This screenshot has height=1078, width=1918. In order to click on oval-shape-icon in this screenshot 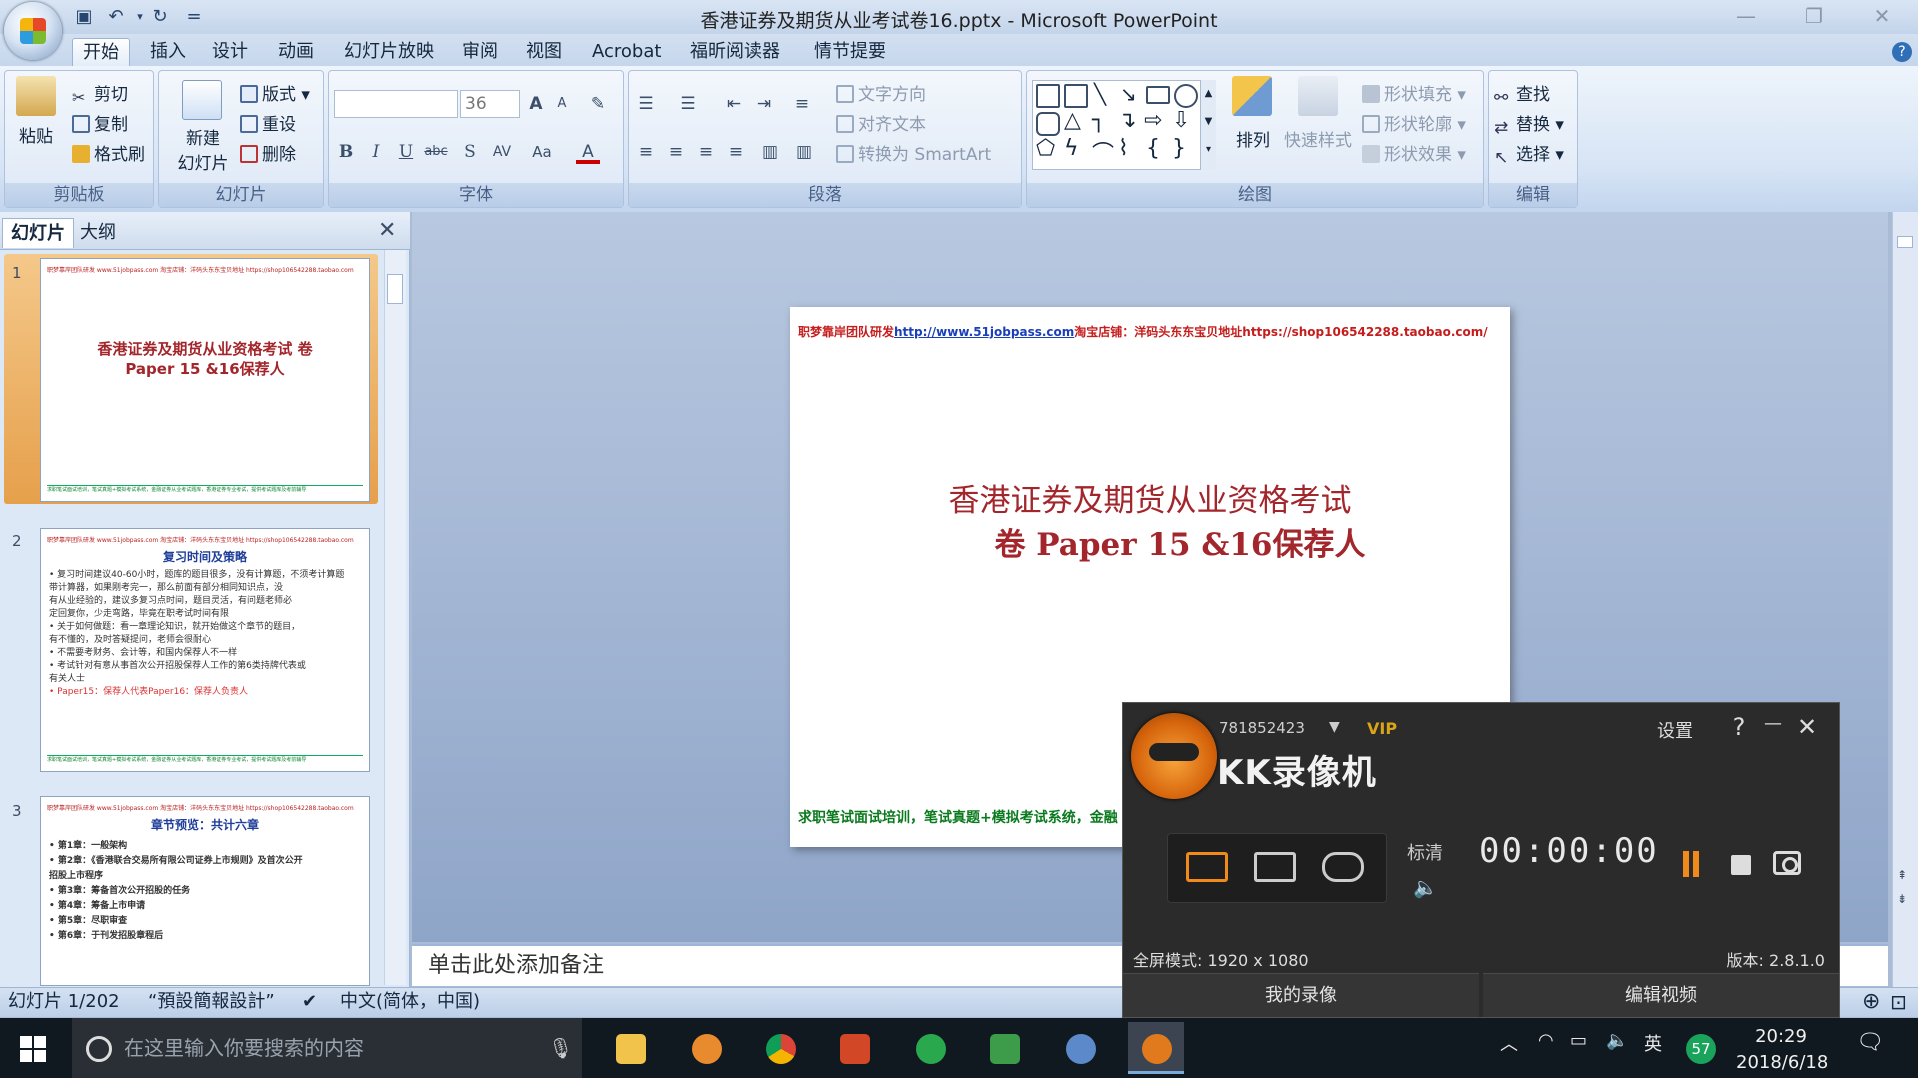, I will do `click(1186, 96)`.